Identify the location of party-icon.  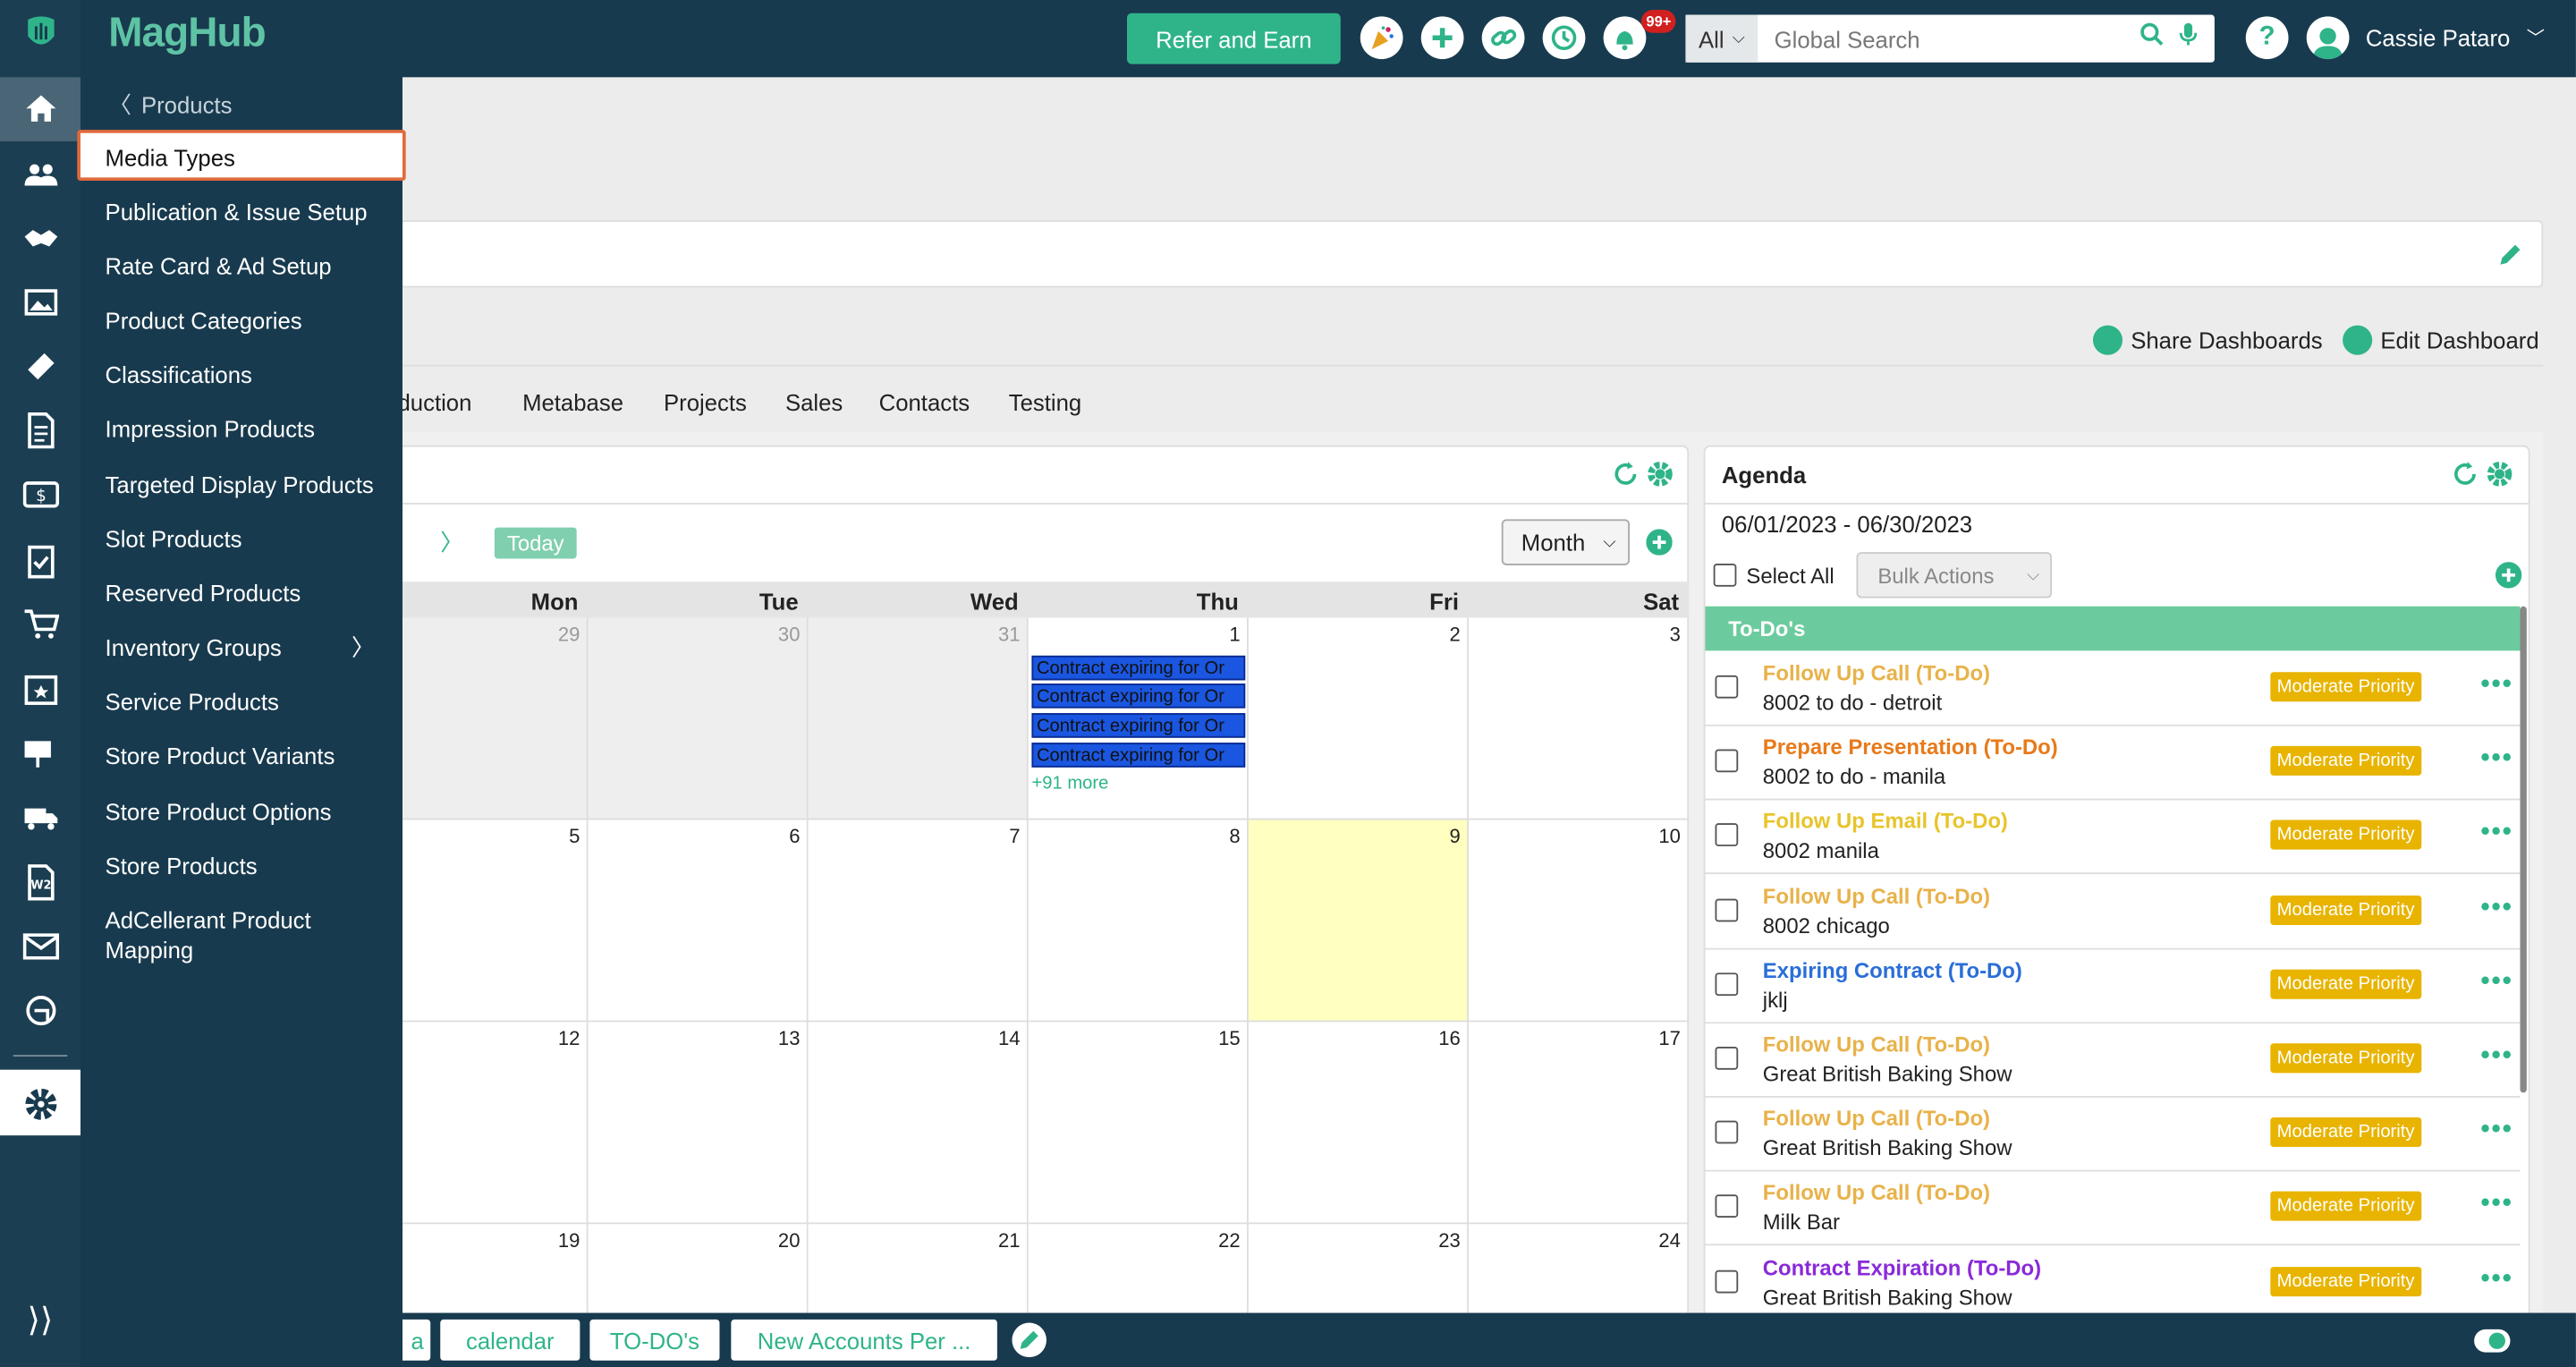
(1381, 38).